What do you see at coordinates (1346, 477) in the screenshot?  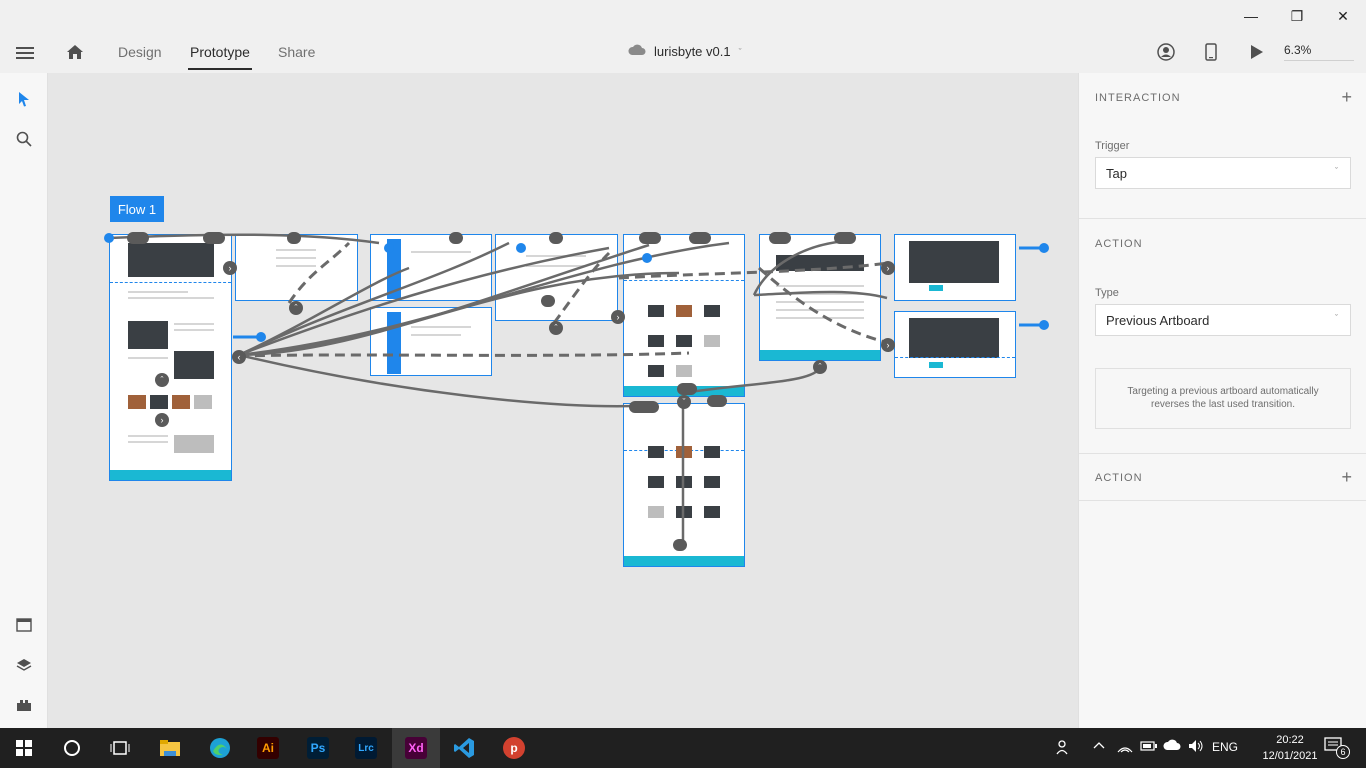 I see `add-action-icon: +` at bounding box center [1346, 477].